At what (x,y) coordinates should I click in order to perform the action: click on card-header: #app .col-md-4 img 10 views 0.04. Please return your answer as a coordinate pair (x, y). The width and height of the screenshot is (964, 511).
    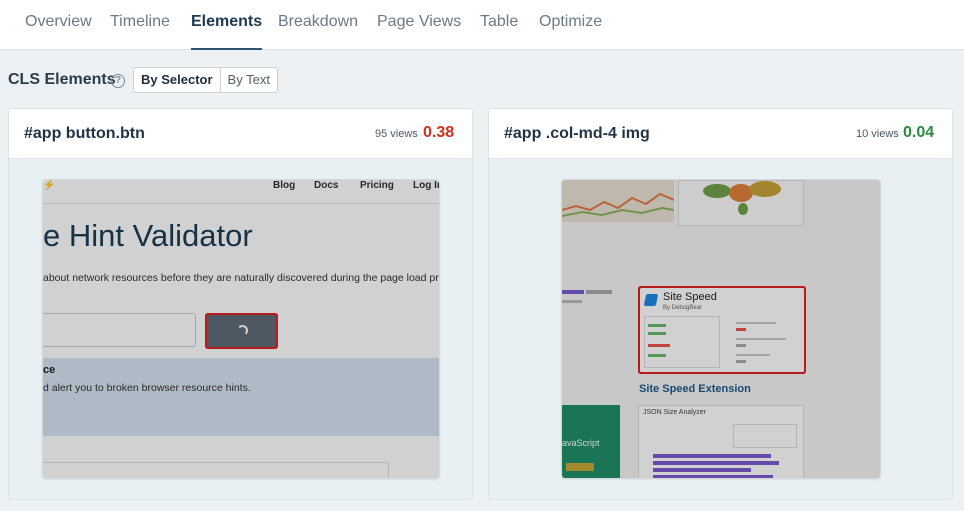
    Looking at the image, I should click on (720, 134).